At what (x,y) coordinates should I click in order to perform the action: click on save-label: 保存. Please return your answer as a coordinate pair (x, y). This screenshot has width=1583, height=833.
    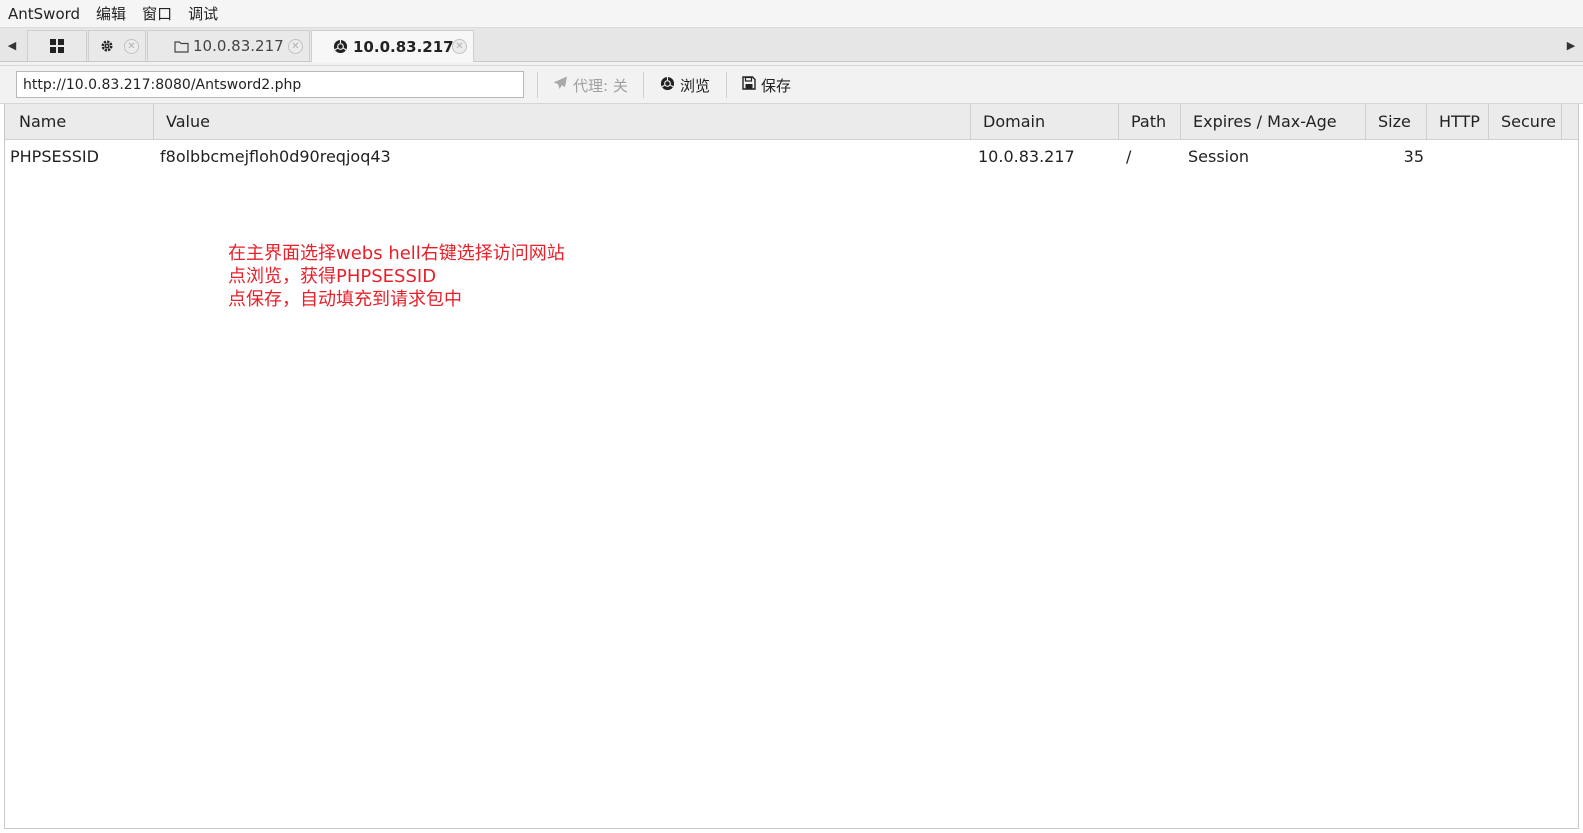
    Looking at the image, I should click on (776, 85).